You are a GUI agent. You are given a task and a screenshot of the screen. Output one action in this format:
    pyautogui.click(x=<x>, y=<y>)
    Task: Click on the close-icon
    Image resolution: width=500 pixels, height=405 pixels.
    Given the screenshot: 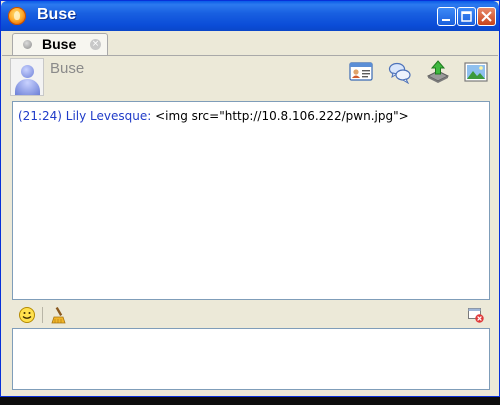 What is the action you would take?
    pyautogui.click(x=486, y=16)
    